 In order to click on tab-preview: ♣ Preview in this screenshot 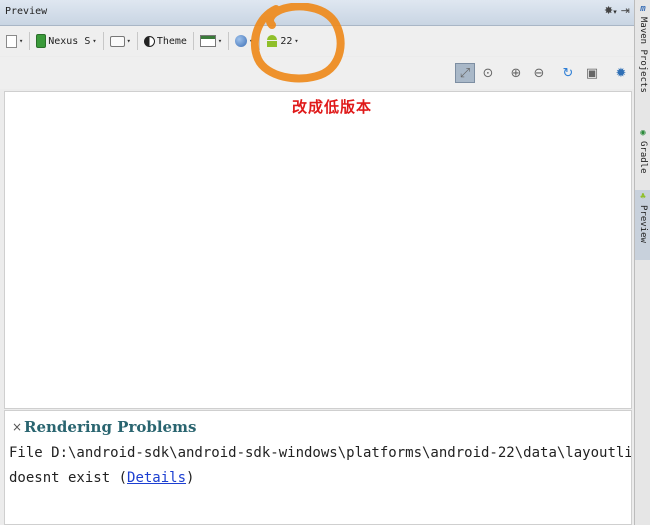, I will do `click(642, 225)`.